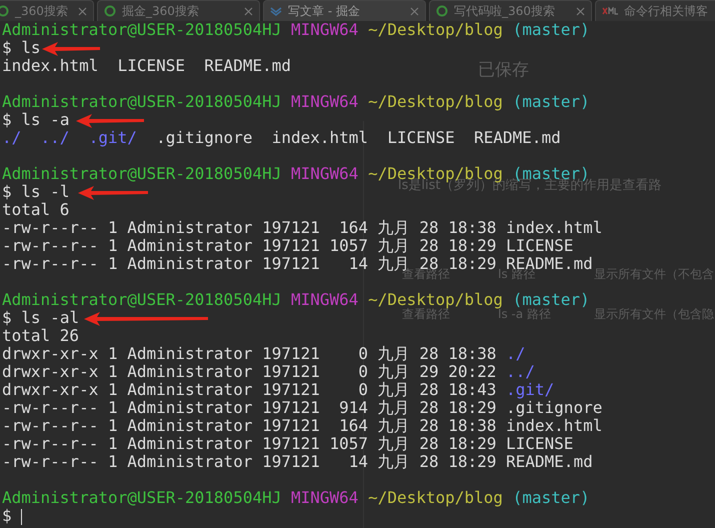 This screenshot has width=715, height=528. I want to click on chevron-logo-icon, so click(276, 11).